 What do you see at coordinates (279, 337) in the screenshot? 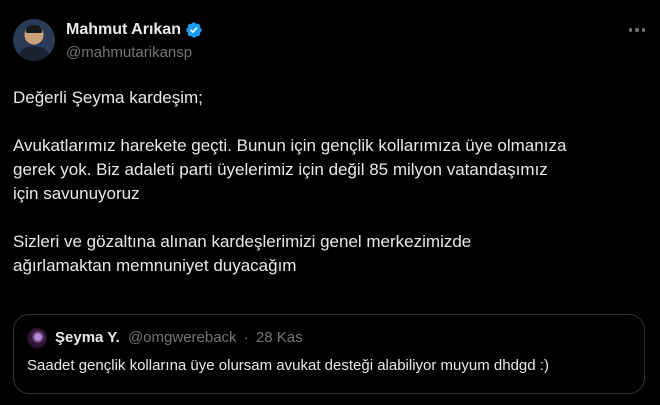
I see `quoted-tweet-date: 28 Kas` at bounding box center [279, 337].